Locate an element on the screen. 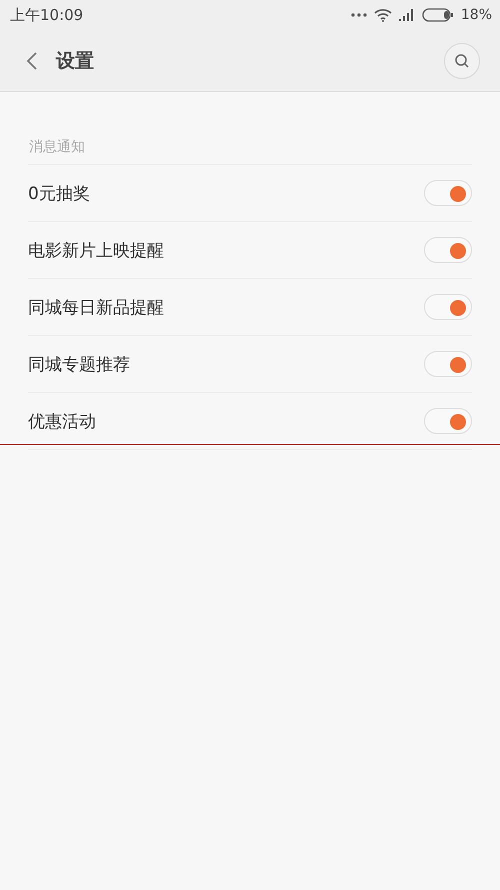  search-icon is located at coordinates (462, 60).